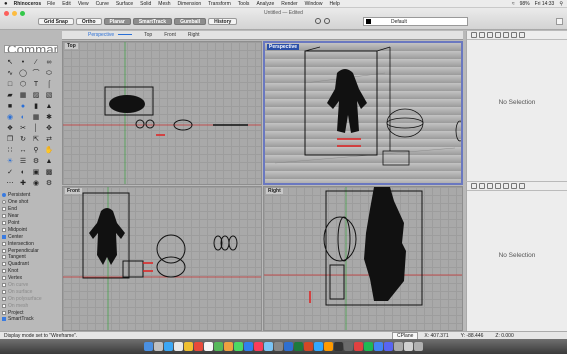 Image resolution: width=567 pixels, height=354 pixels. Describe the element at coordinates (318, 346) in the screenshot. I see `photoshop-icon` at that location.